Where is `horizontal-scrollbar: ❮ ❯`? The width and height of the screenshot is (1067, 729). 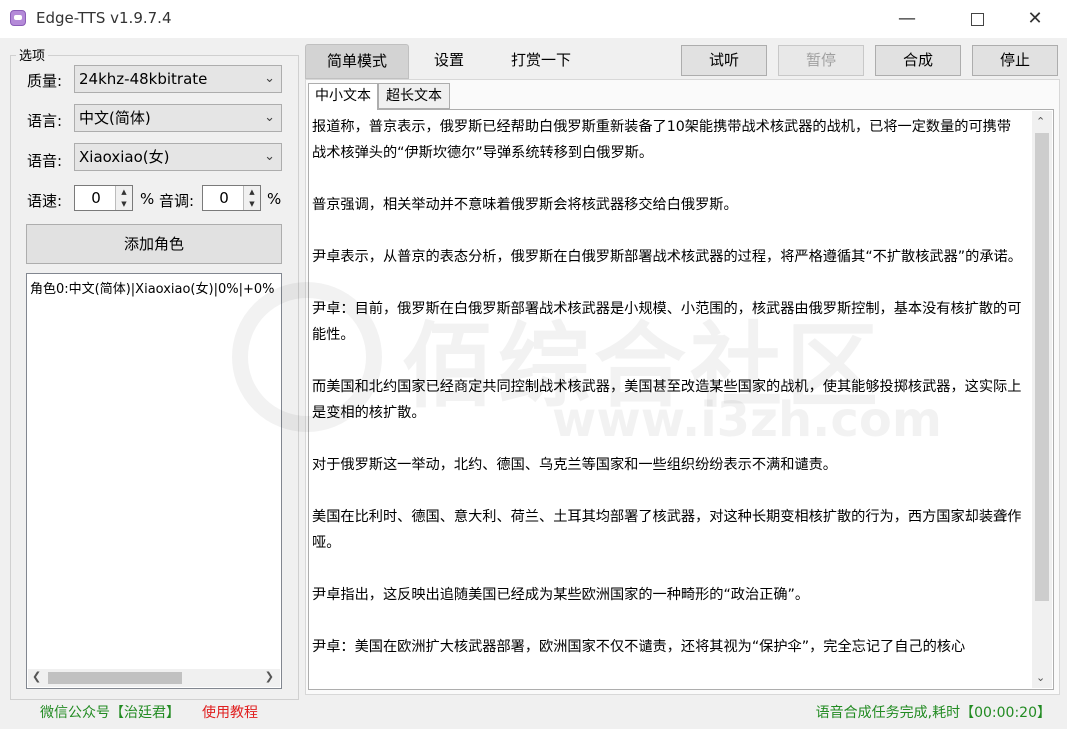
horizontal-scrollbar: ❮ ❯ is located at coordinates (154, 678).